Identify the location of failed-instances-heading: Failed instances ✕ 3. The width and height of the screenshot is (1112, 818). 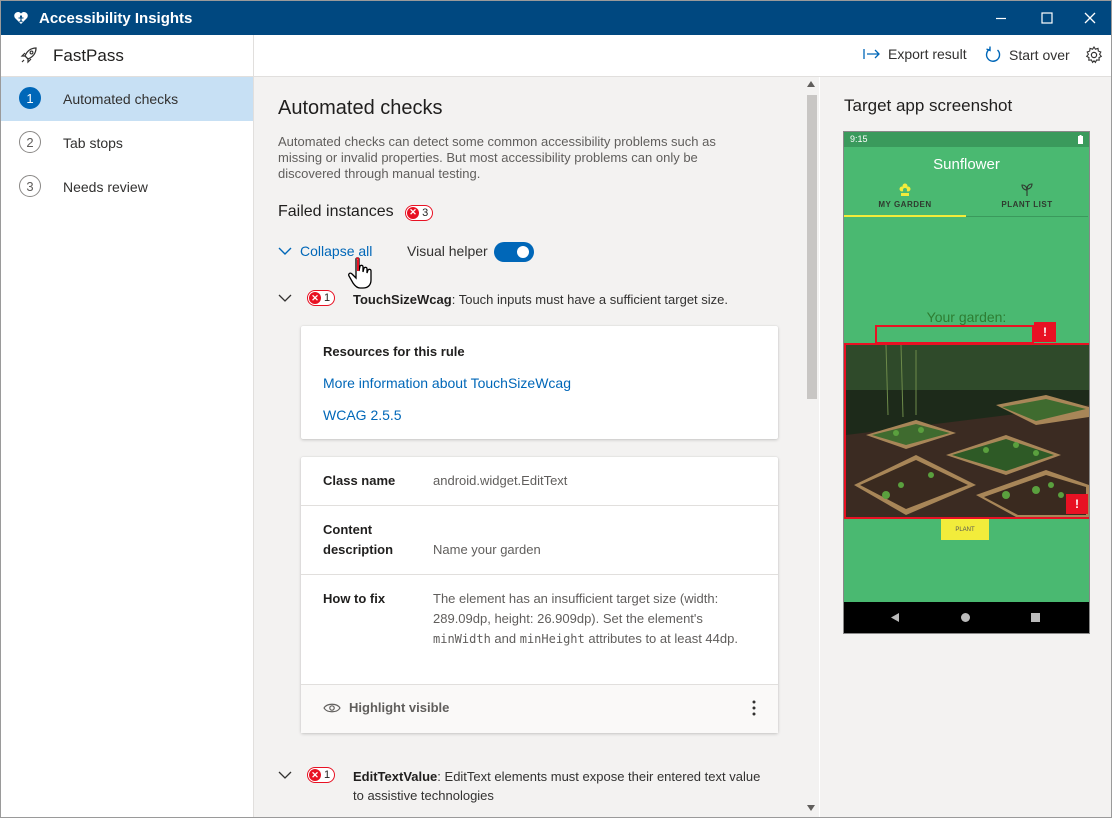
(356, 212).